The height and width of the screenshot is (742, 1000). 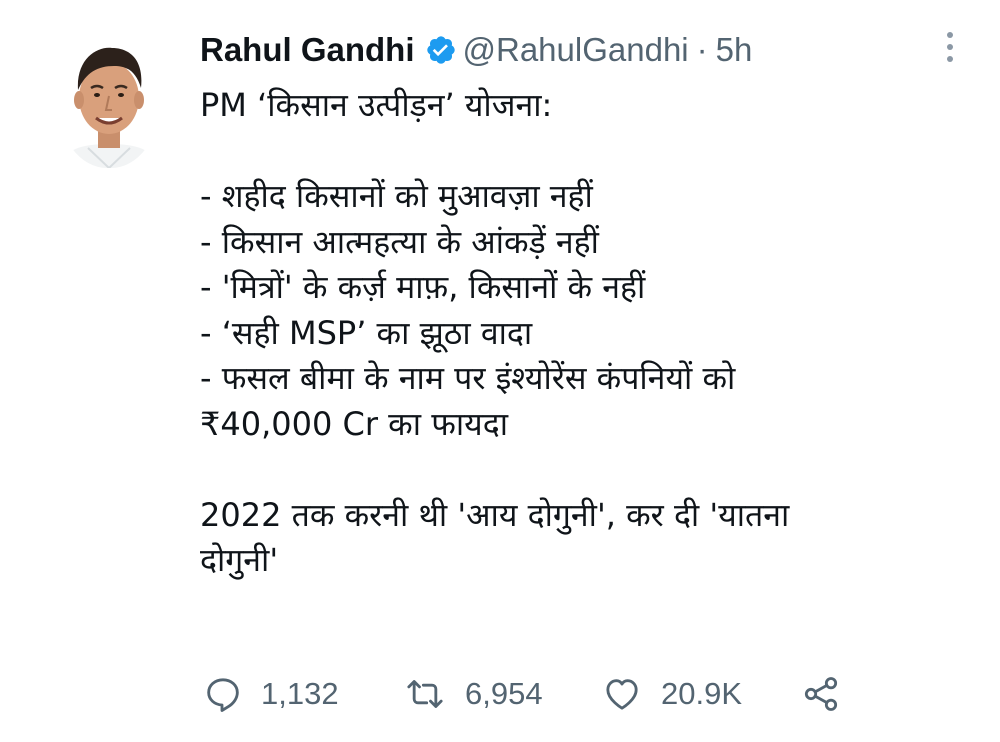 What do you see at coordinates (307, 50) in the screenshot?
I see `author-name: Rahul Gandhi` at bounding box center [307, 50].